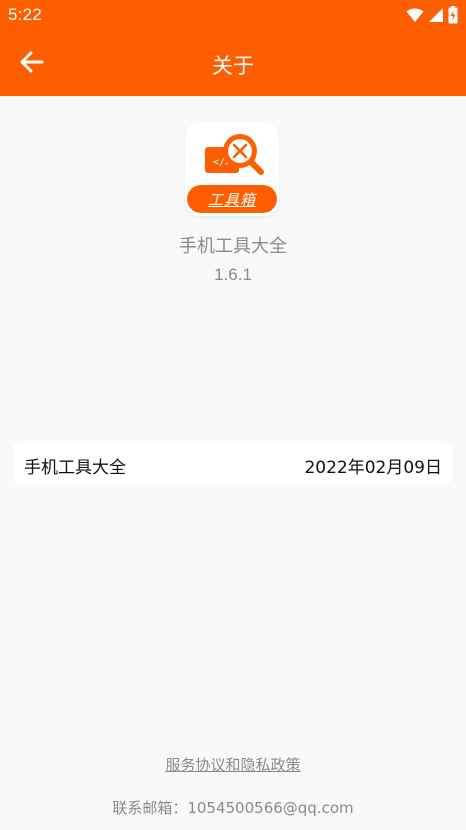  Describe the element at coordinates (415, 17) in the screenshot. I see `wifi-icon` at that location.